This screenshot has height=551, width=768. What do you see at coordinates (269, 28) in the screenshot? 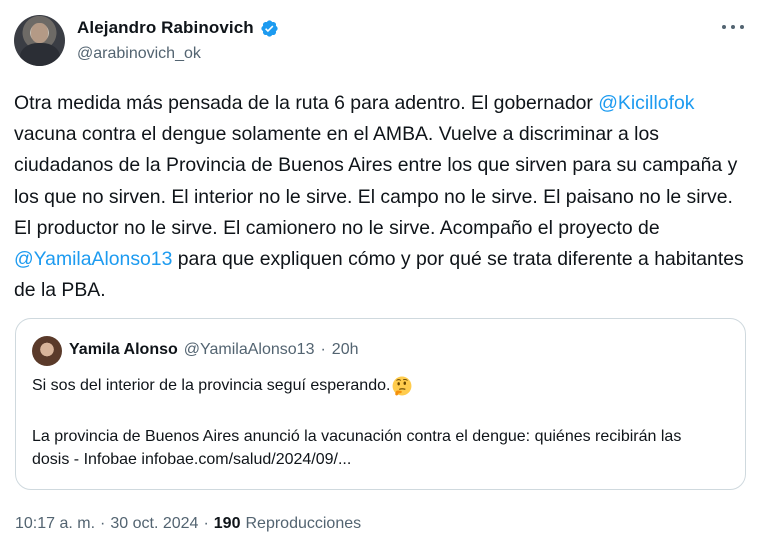
I see `verified-badge-icon` at bounding box center [269, 28].